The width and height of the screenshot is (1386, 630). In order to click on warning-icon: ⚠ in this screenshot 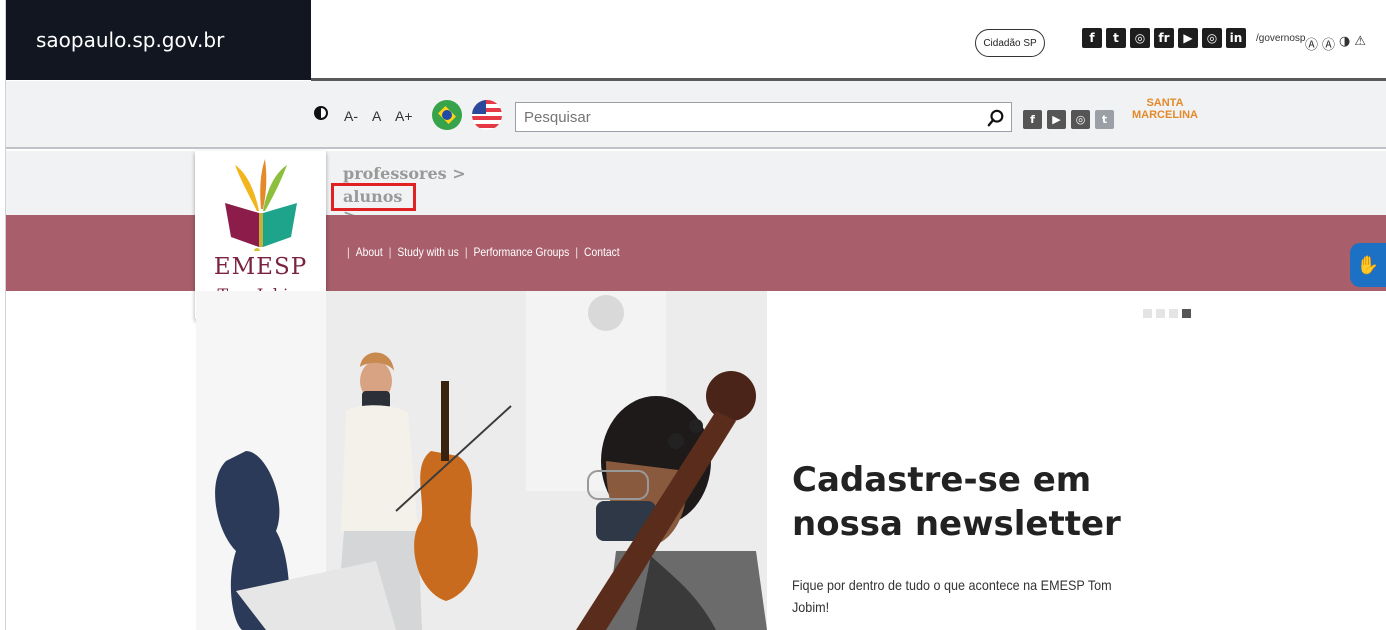, I will do `click(1360, 43)`.